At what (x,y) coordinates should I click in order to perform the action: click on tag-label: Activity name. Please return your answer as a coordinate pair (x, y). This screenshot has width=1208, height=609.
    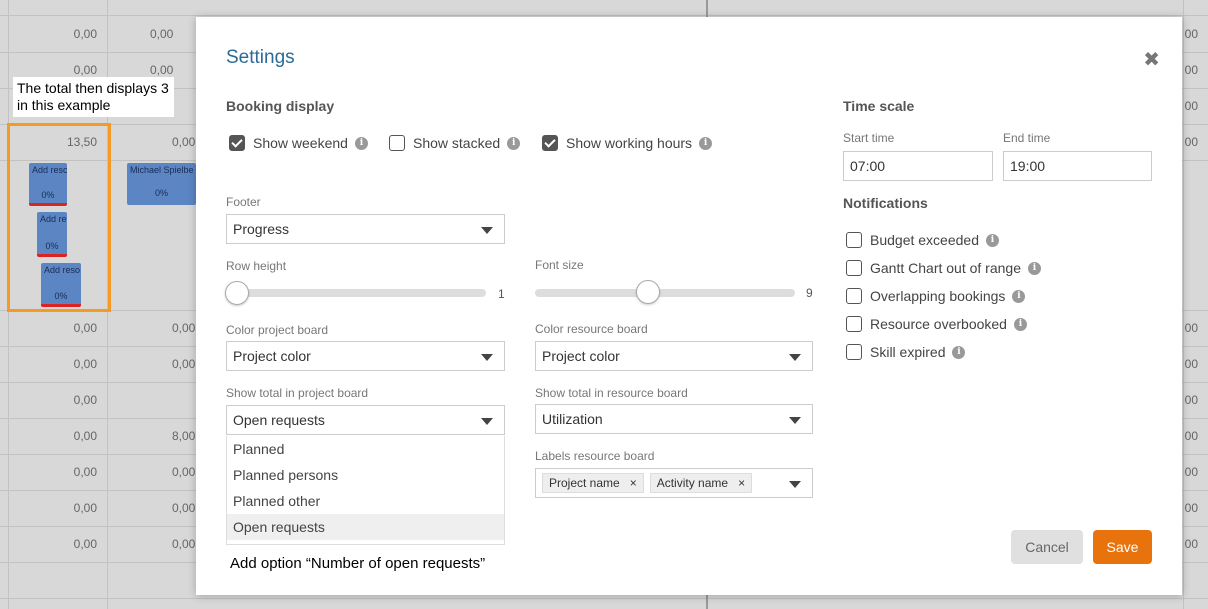
    Looking at the image, I should click on (692, 483).